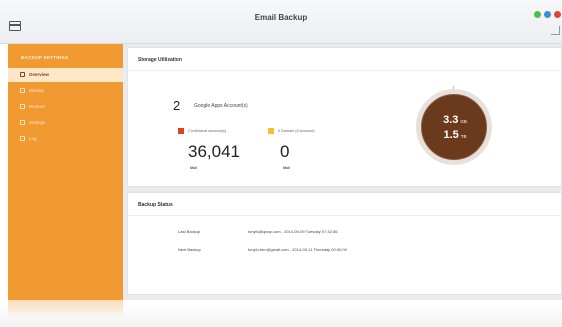 This screenshot has height=327, width=562. What do you see at coordinates (33, 138) in the screenshot?
I see `sidebar-item-label: Log` at bounding box center [33, 138].